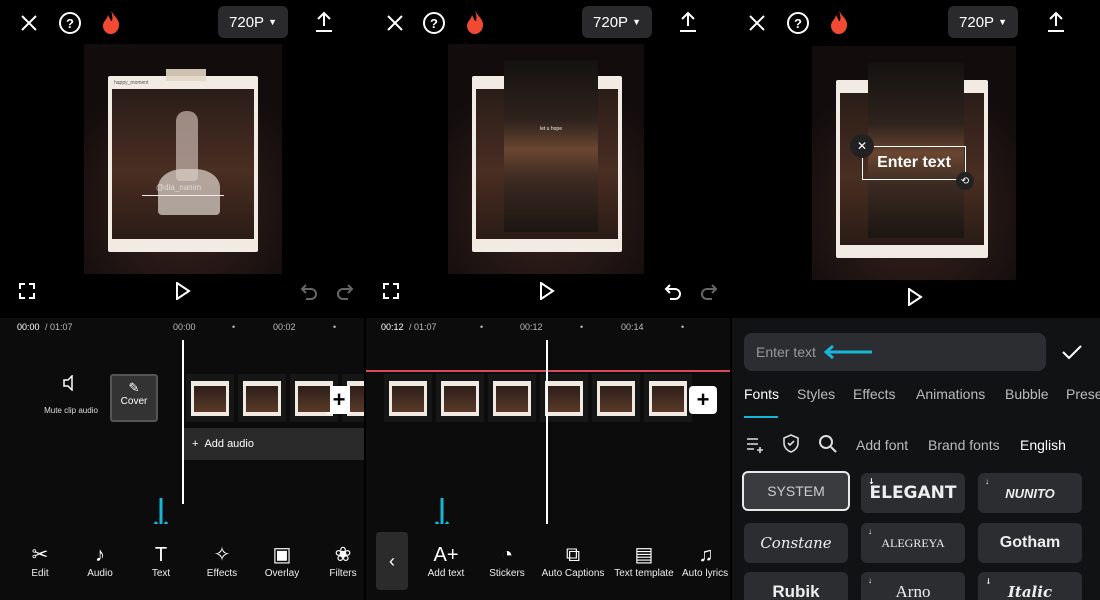 The height and width of the screenshot is (600, 1100). Describe the element at coordinates (573, 555) in the screenshot. I see `captions-icon: ⧉` at that location.